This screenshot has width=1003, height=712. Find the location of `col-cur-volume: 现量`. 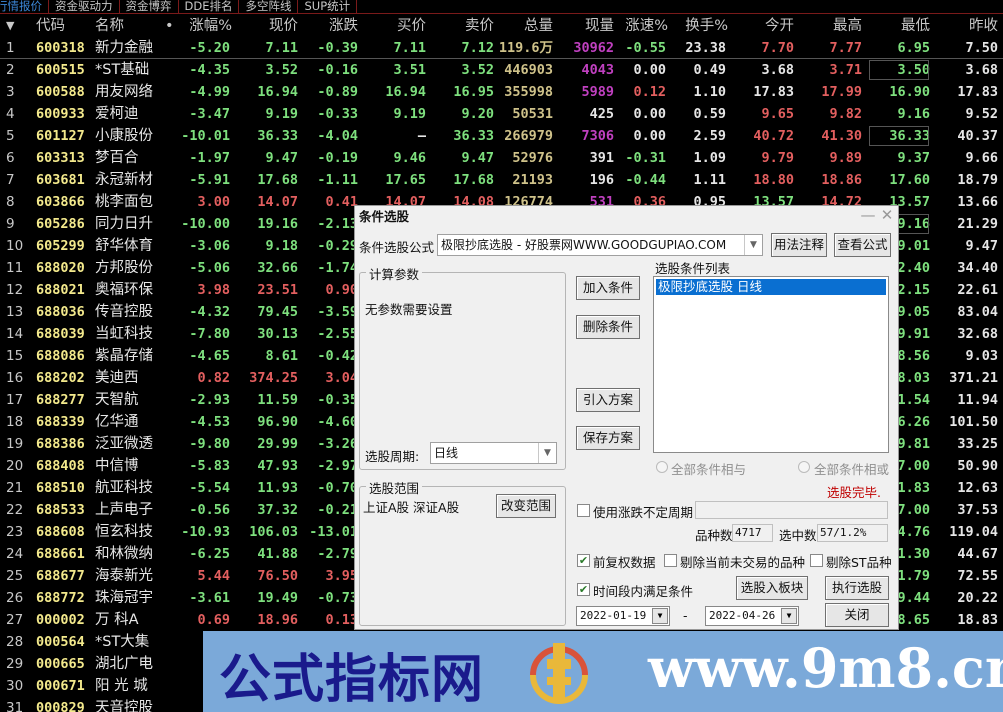

col-cur-volume: 现量 is located at coordinates (587, 26).